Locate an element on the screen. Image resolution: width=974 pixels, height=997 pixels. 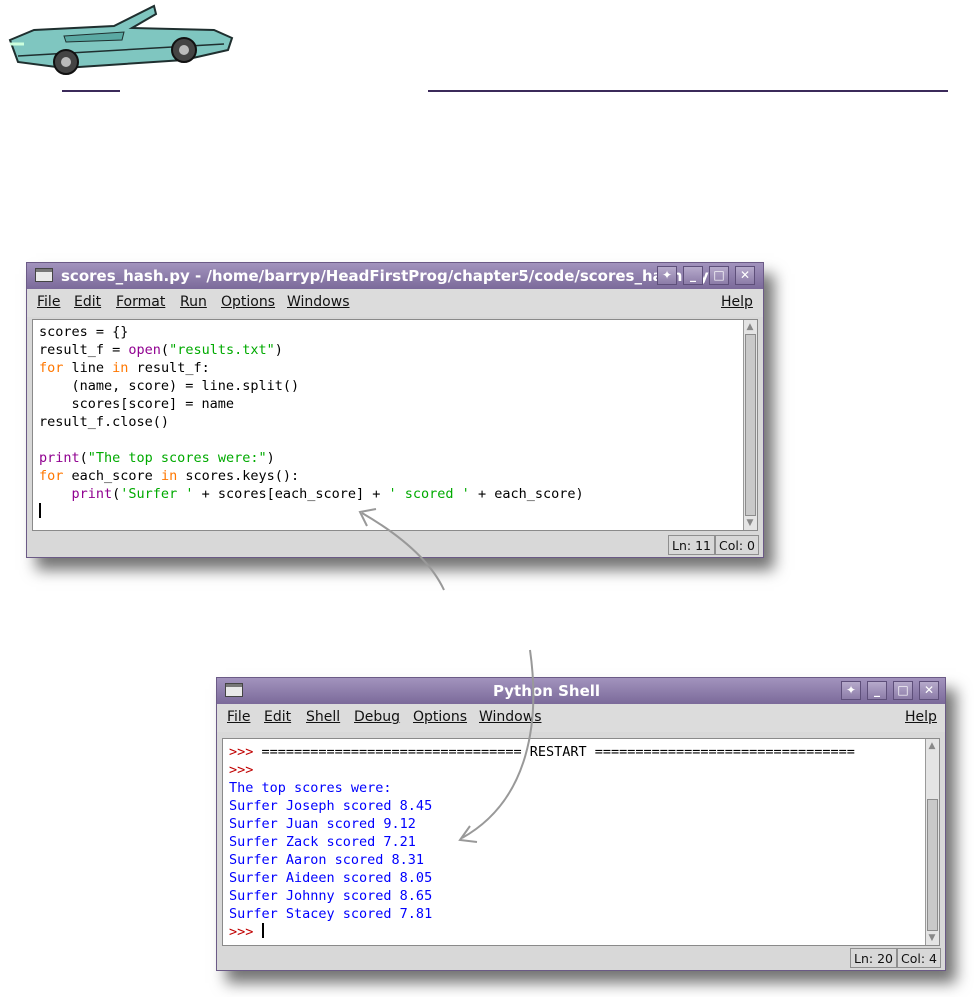
code-line: Surfer Juan scored 9.12 is located at coordinates (542, 824).